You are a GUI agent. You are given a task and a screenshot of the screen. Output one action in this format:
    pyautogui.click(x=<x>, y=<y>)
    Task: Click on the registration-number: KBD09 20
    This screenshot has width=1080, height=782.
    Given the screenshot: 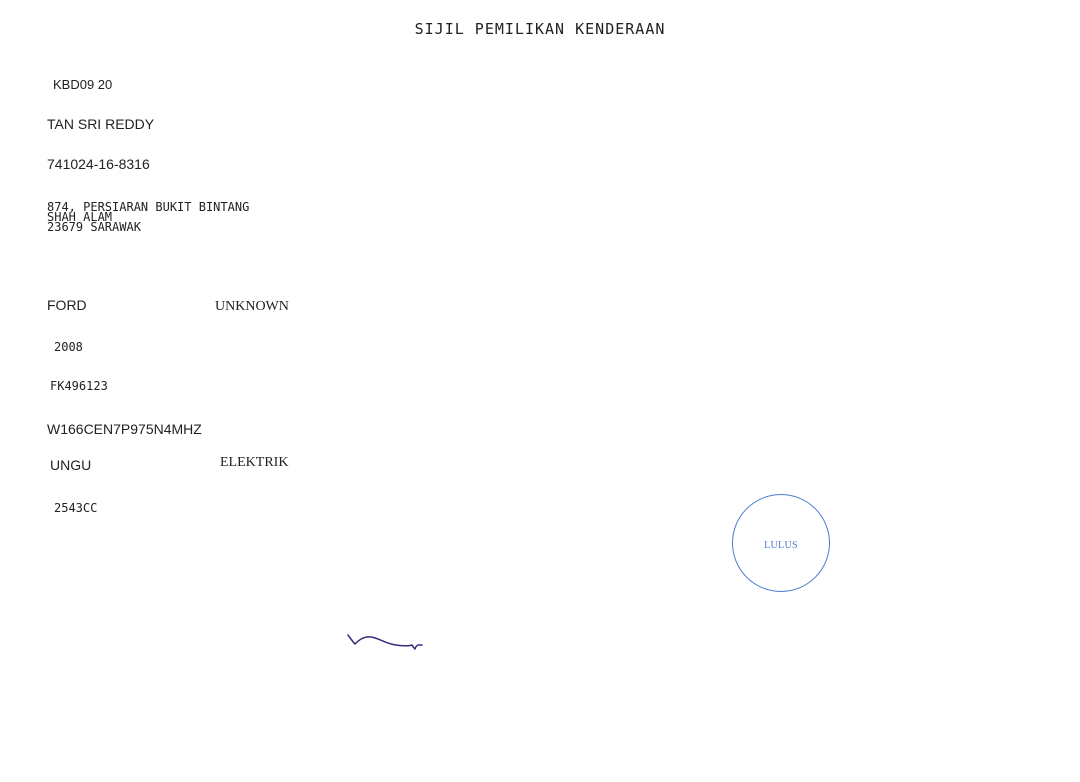 What is the action you would take?
    pyautogui.click(x=83, y=84)
    